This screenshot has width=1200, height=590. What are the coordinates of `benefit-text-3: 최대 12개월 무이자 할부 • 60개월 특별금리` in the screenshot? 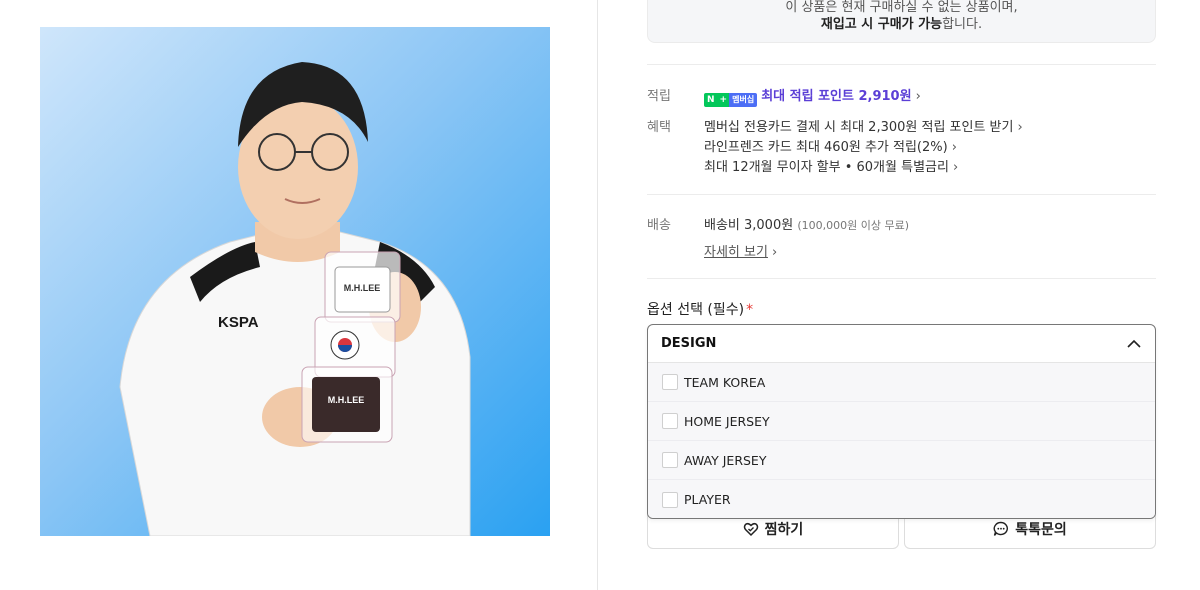 It's located at (826, 167).